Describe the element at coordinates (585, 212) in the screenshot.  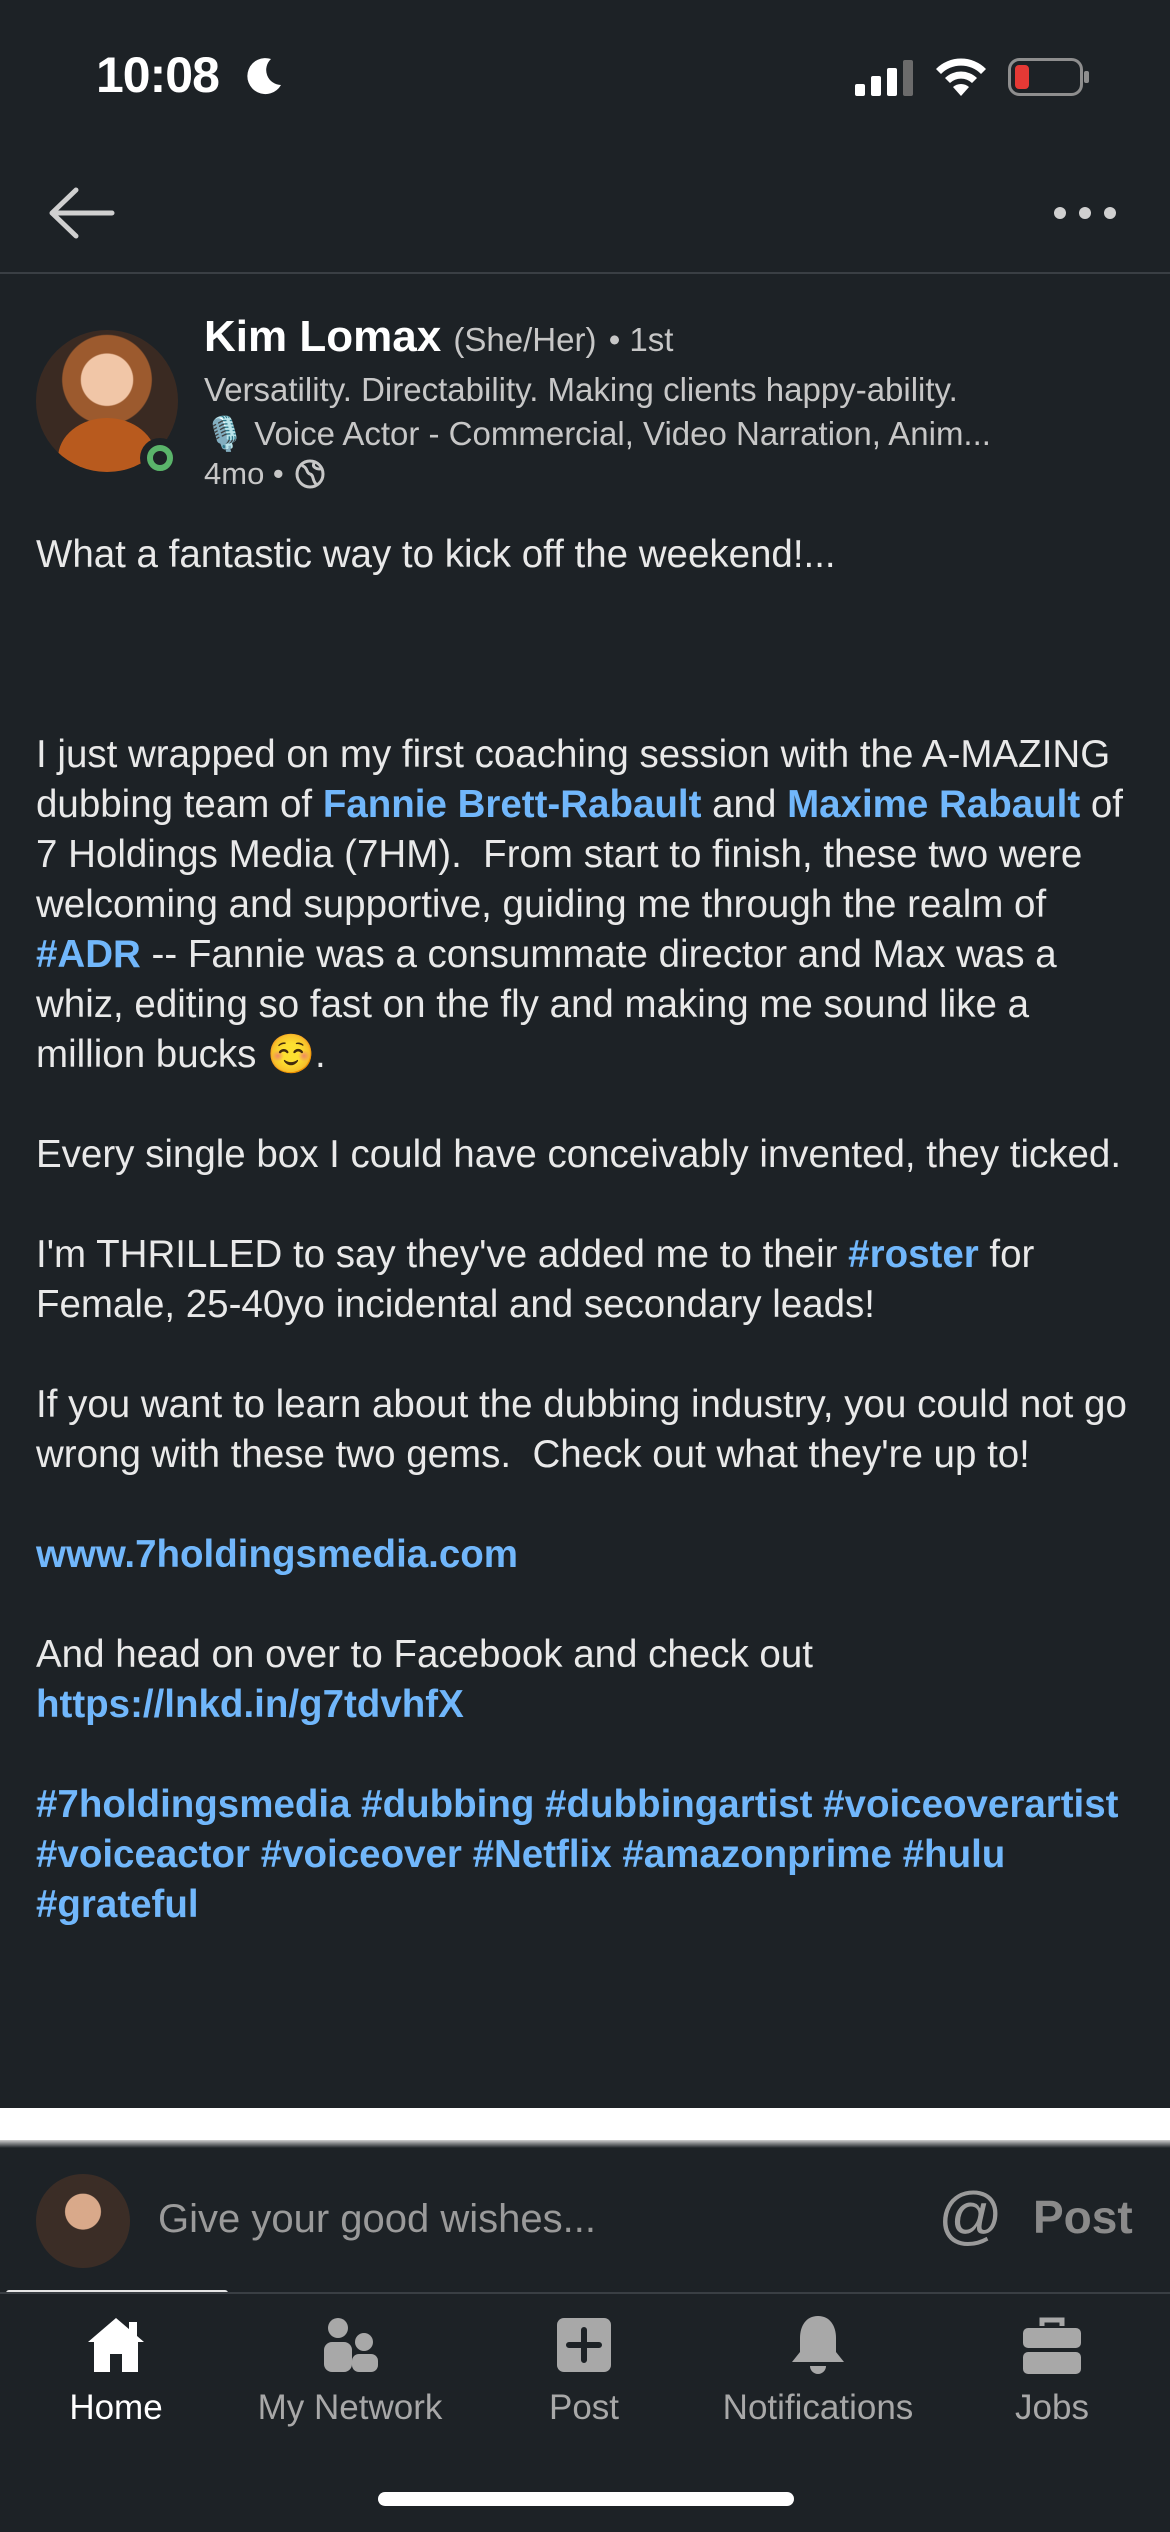
I see `post-top-navigation` at that location.